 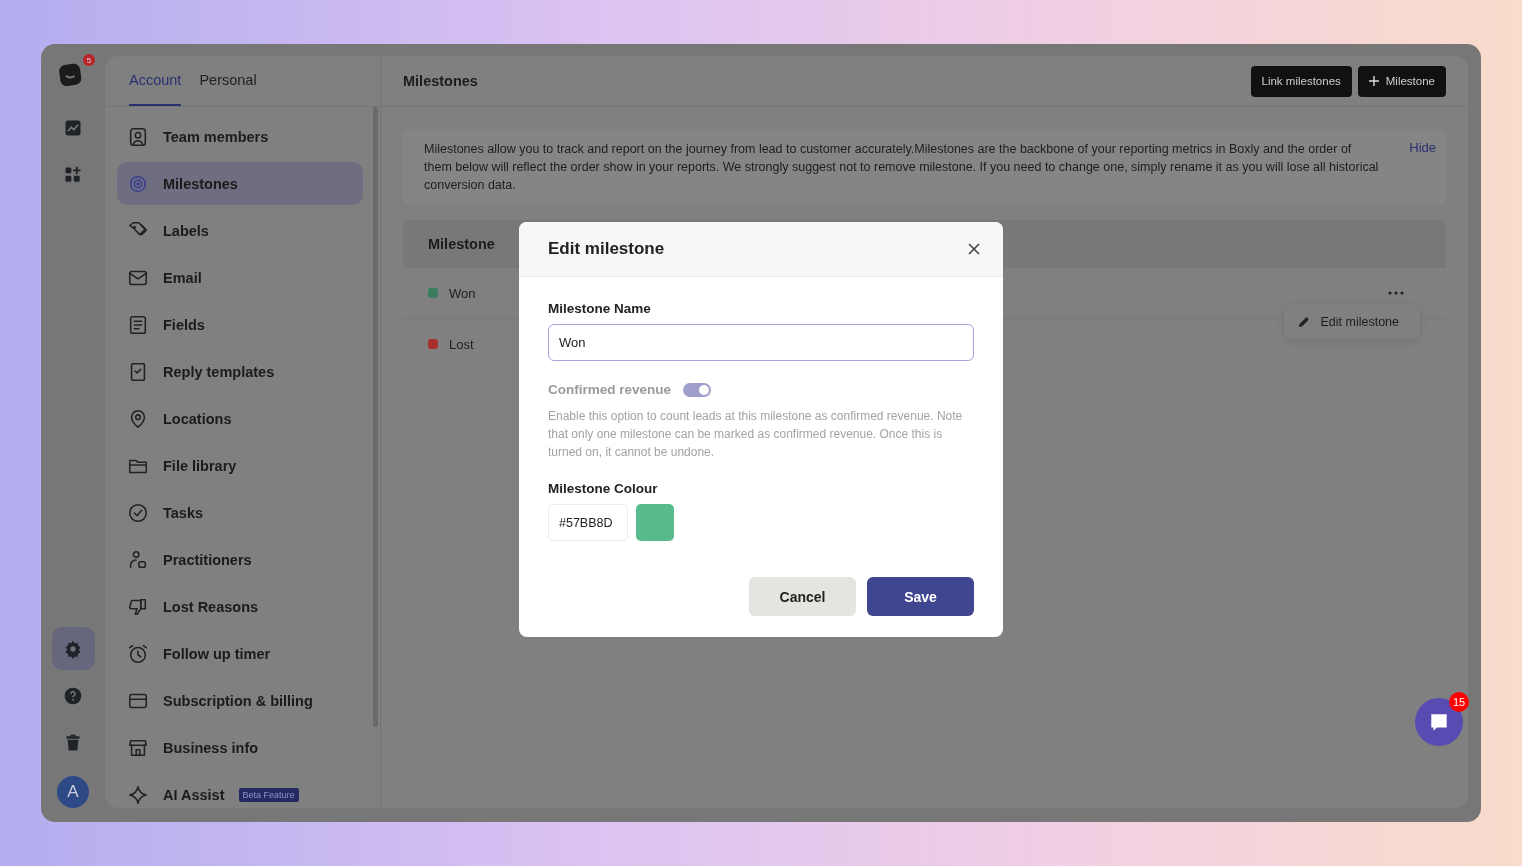 What do you see at coordinates (184, 324) in the screenshot?
I see `sidebar-label: Fields` at bounding box center [184, 324].